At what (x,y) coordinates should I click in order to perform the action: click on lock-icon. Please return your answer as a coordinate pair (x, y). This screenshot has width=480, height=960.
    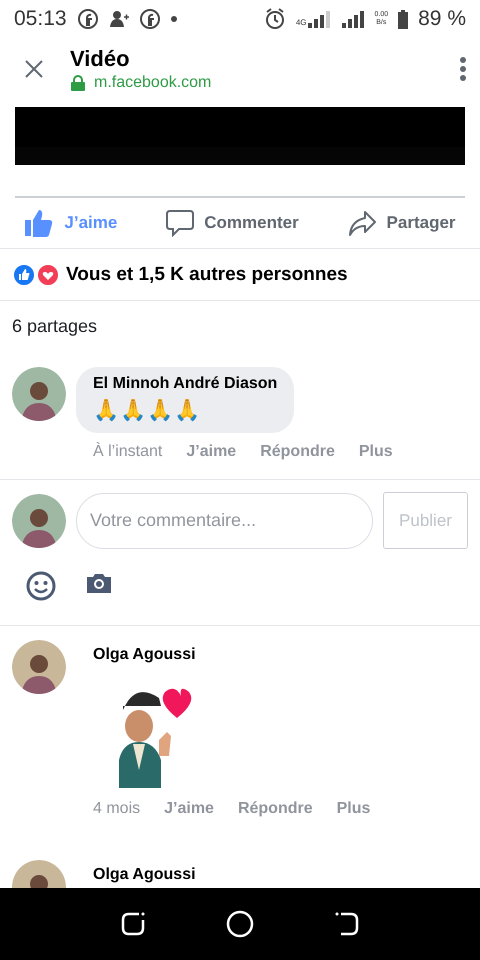
    Looking at the image, I should click on (78, 83).